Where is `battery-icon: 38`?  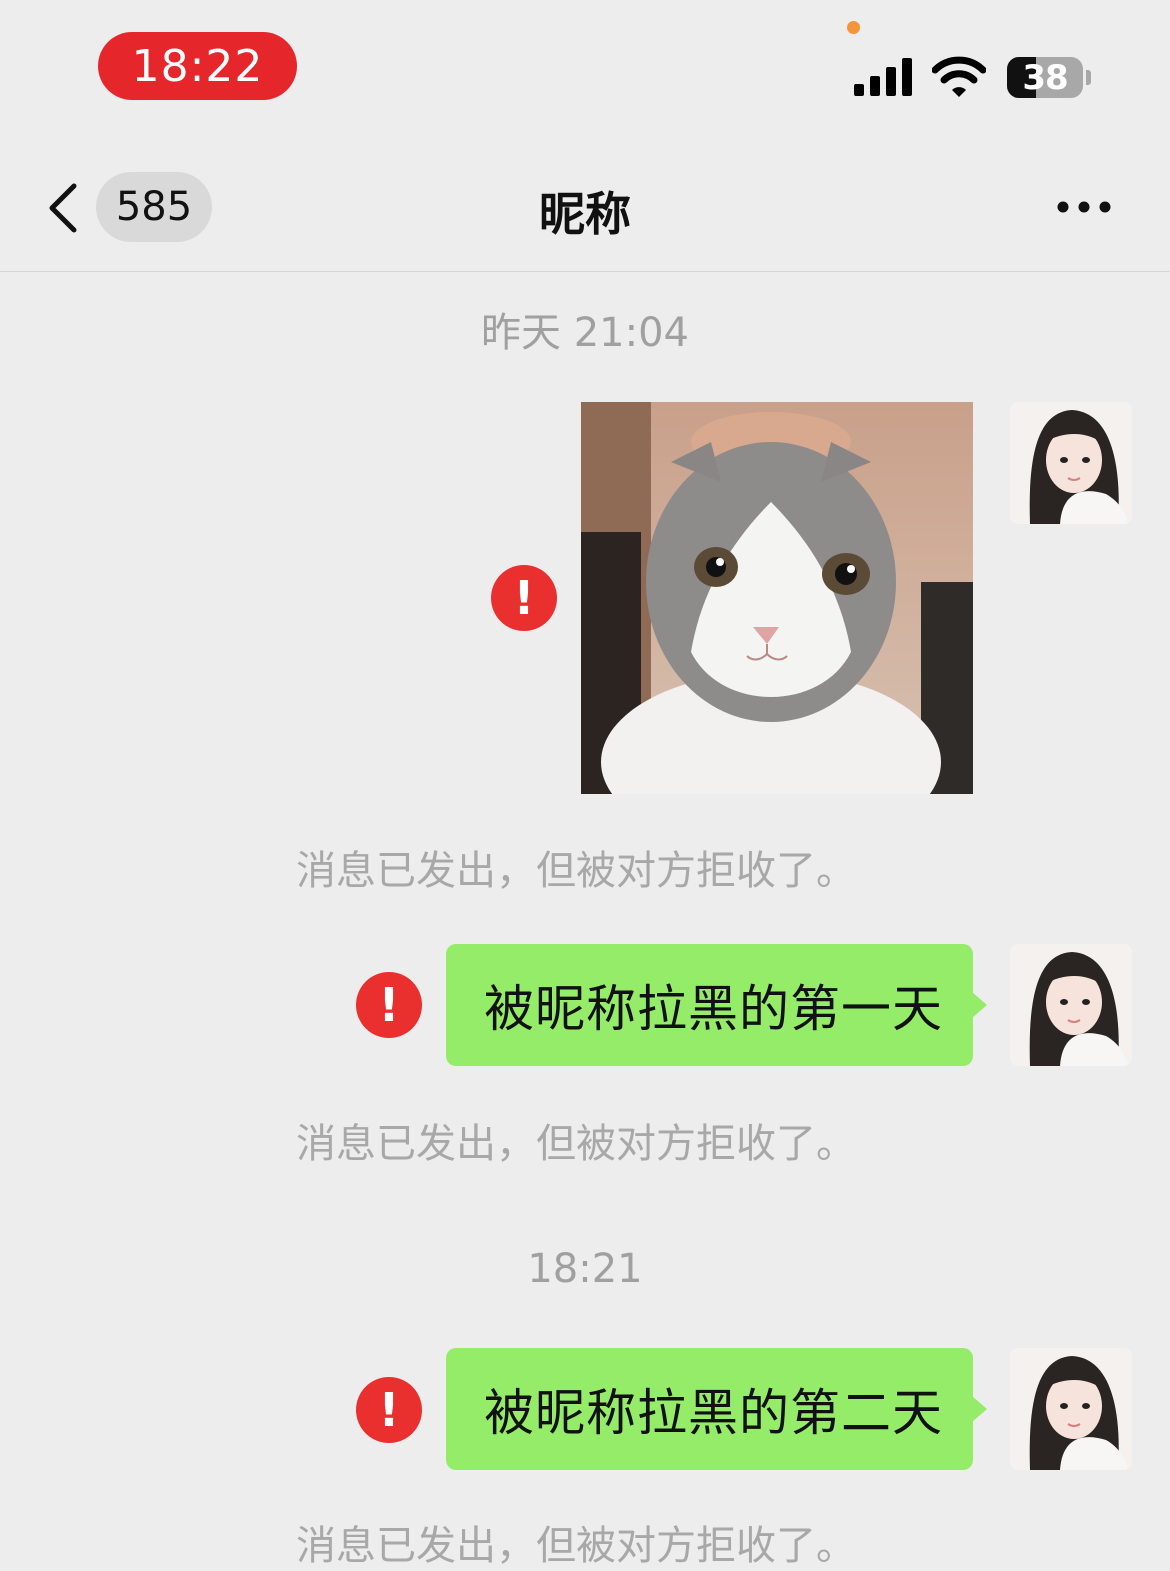 battery-icon: 38 is located at coordinates (1045, 77).